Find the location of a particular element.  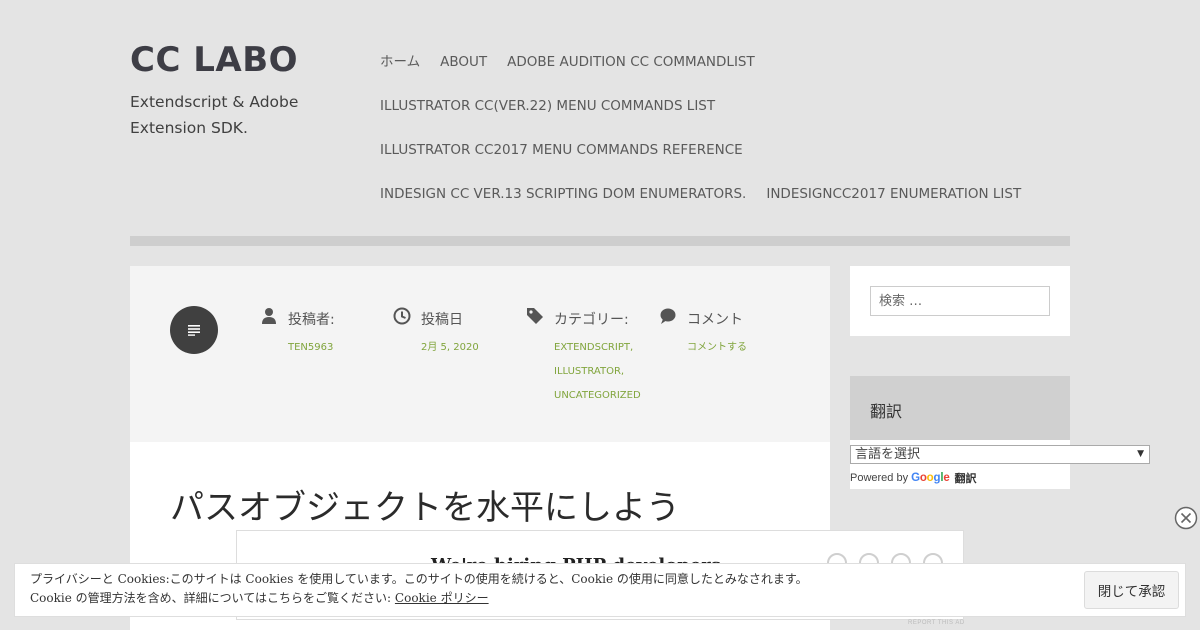

search-input is located at coordinates (960, 301).